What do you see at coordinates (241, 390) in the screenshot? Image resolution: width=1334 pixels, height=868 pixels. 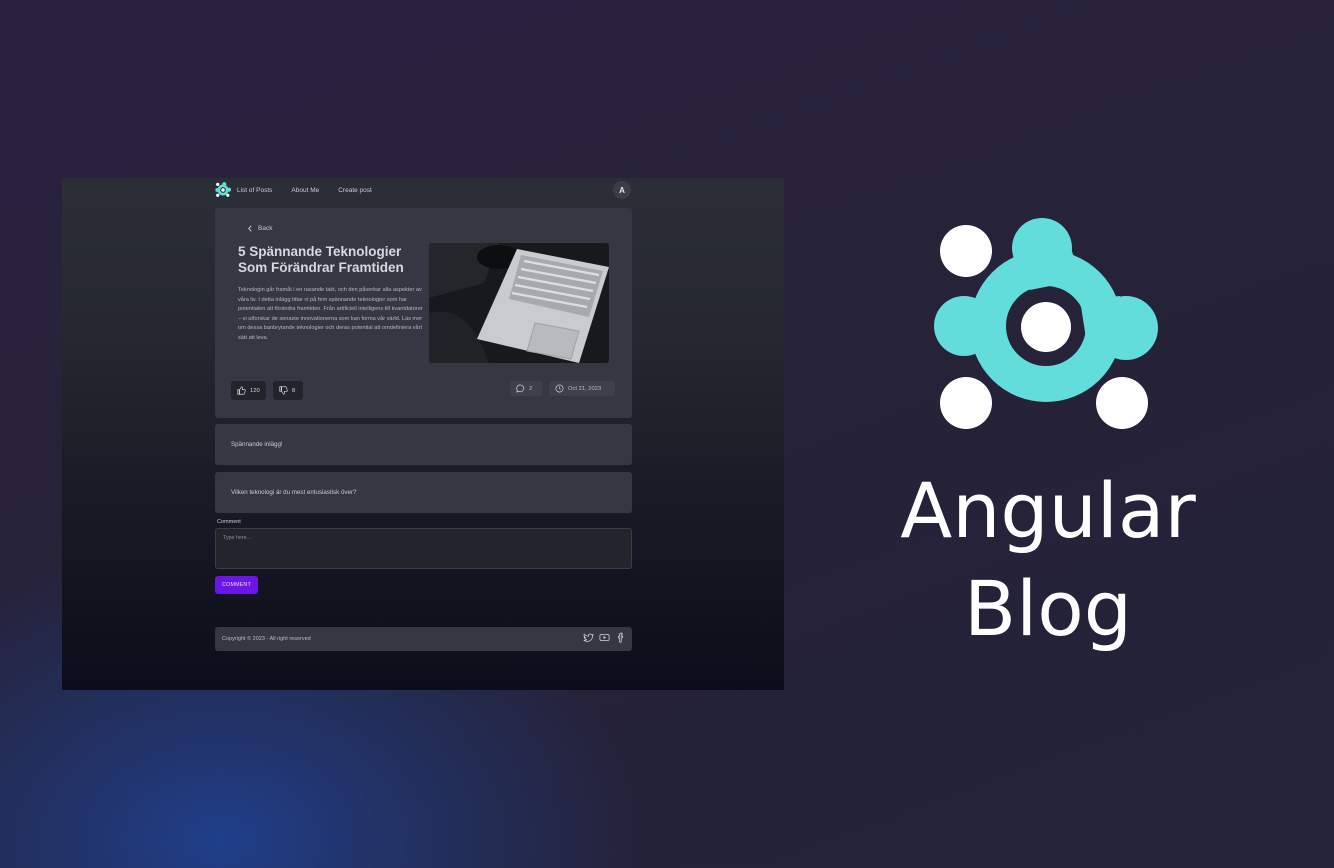 I see `thumbs-up-icon` at bounding box center [241, 390].